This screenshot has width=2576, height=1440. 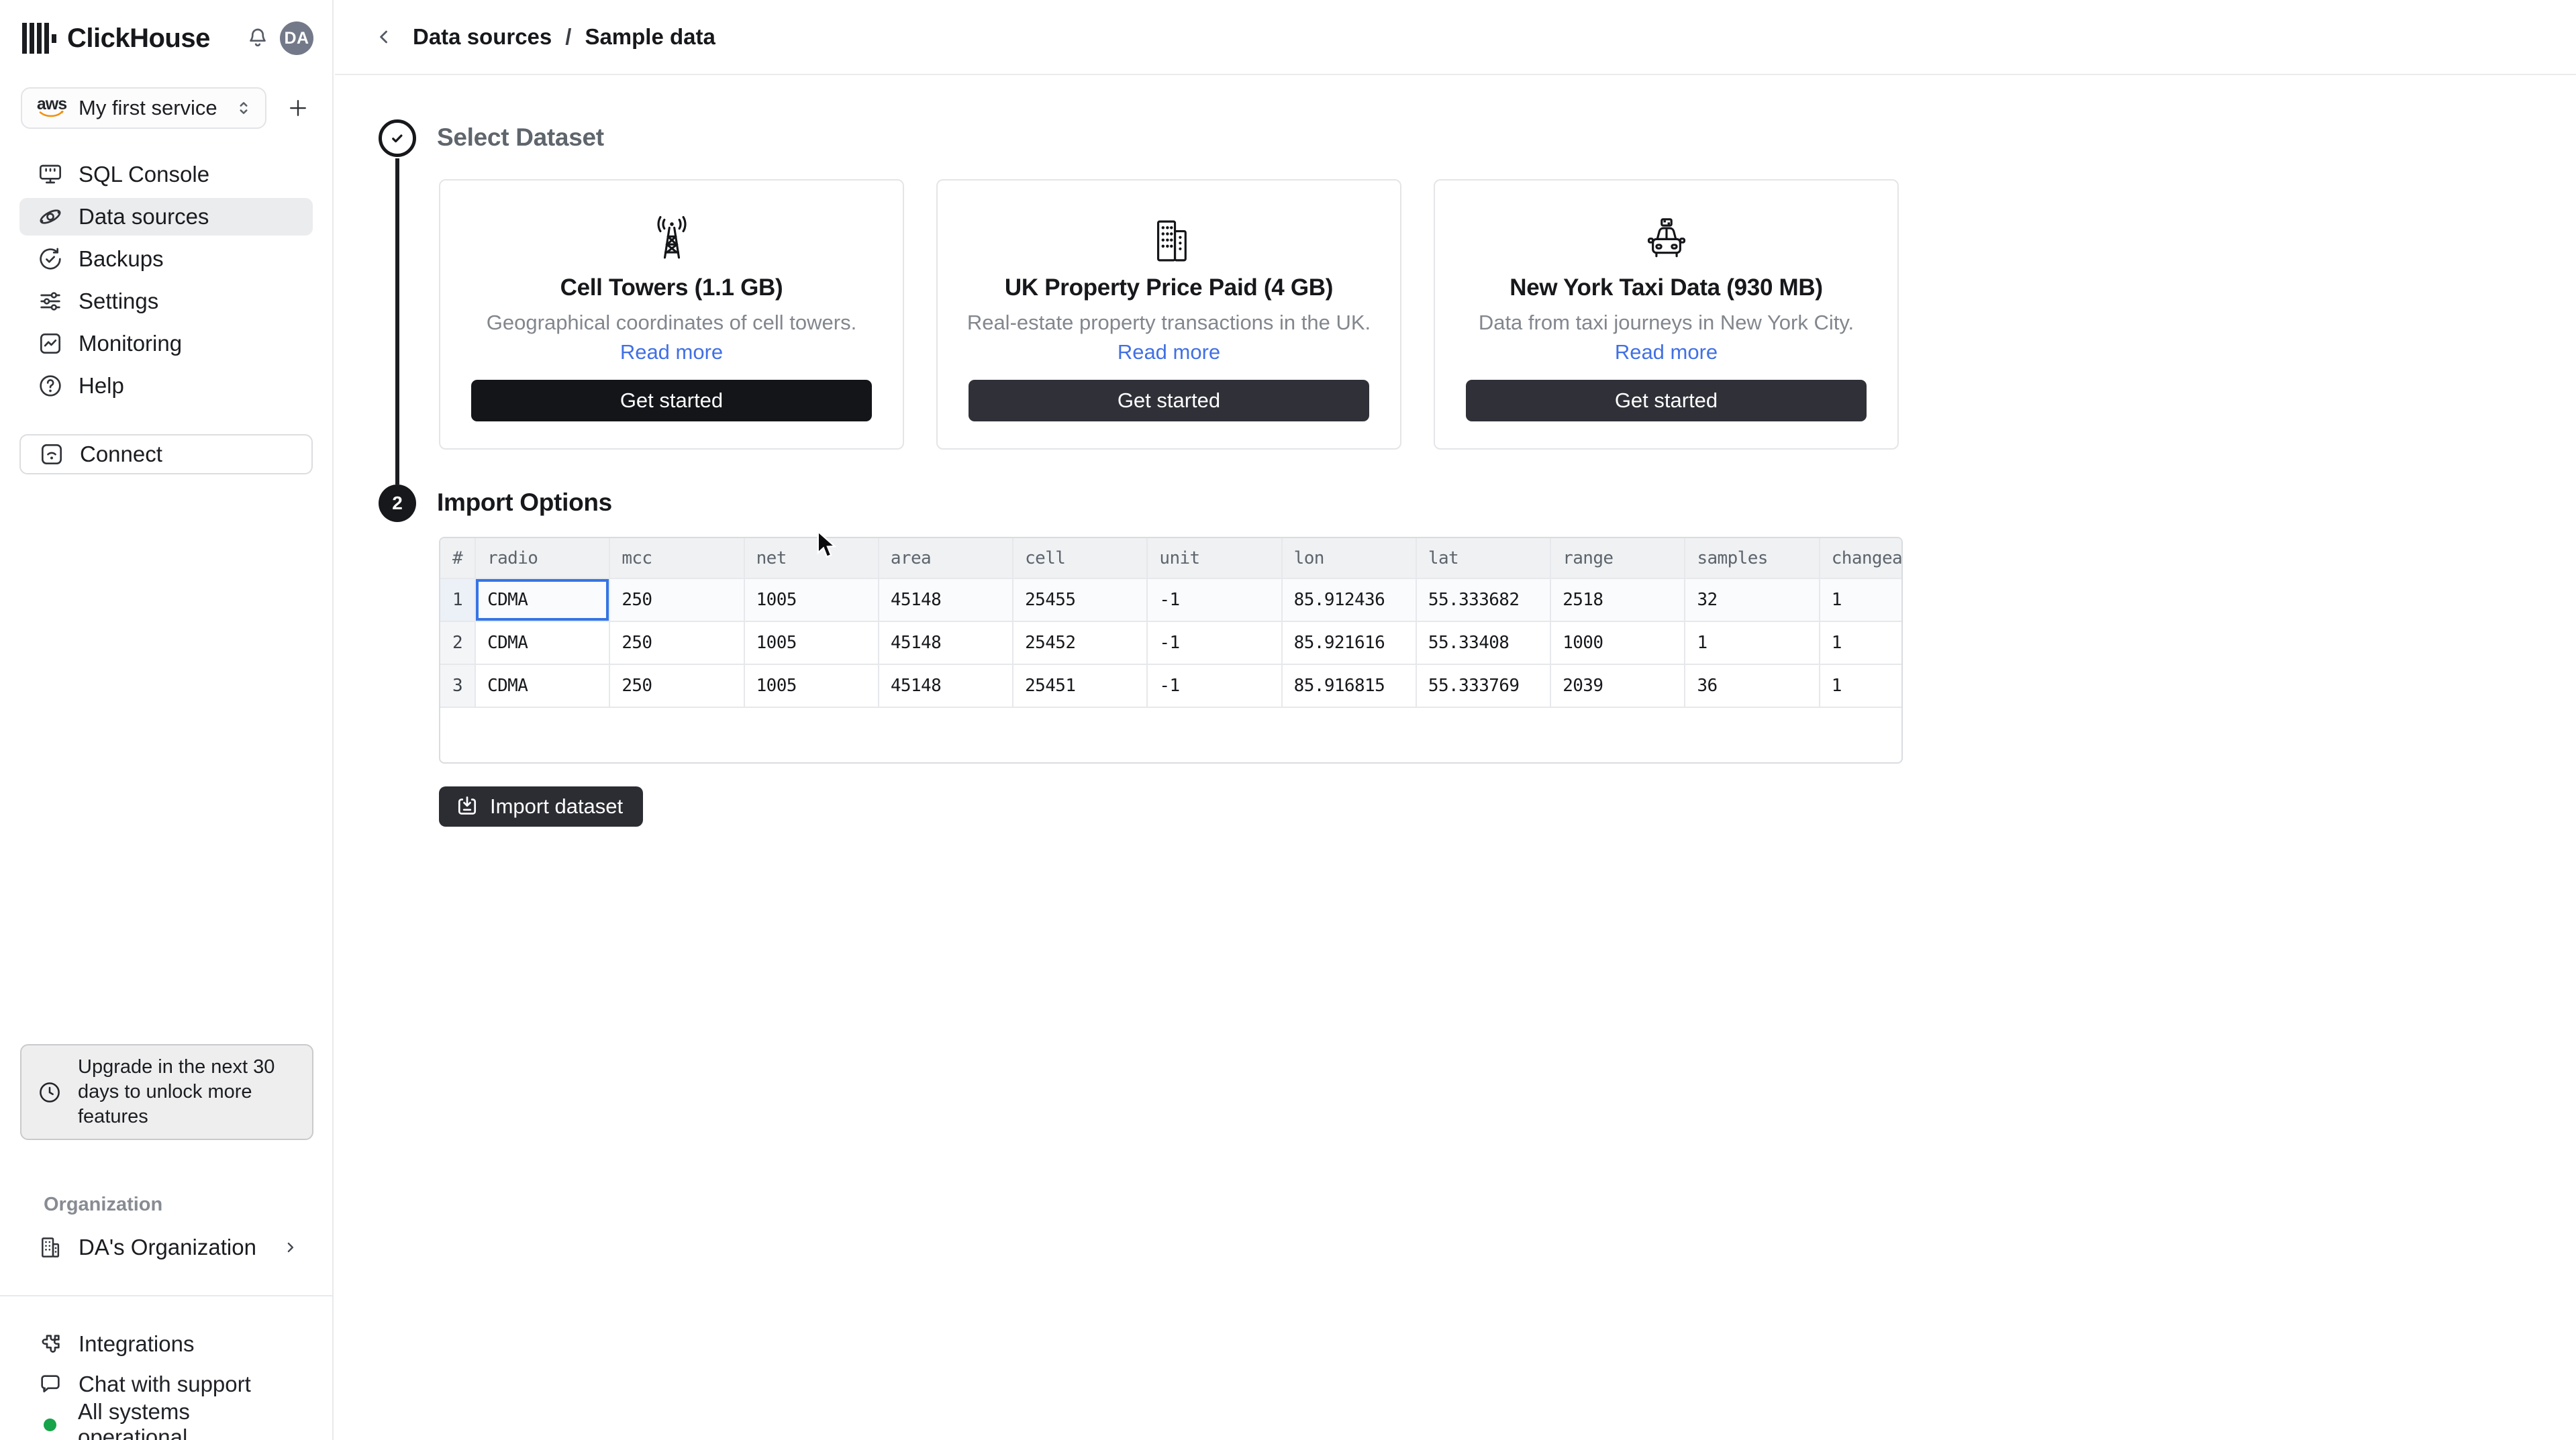 I want to click on organization-switcher: DA's Organization, so click(x=166, y=1247).